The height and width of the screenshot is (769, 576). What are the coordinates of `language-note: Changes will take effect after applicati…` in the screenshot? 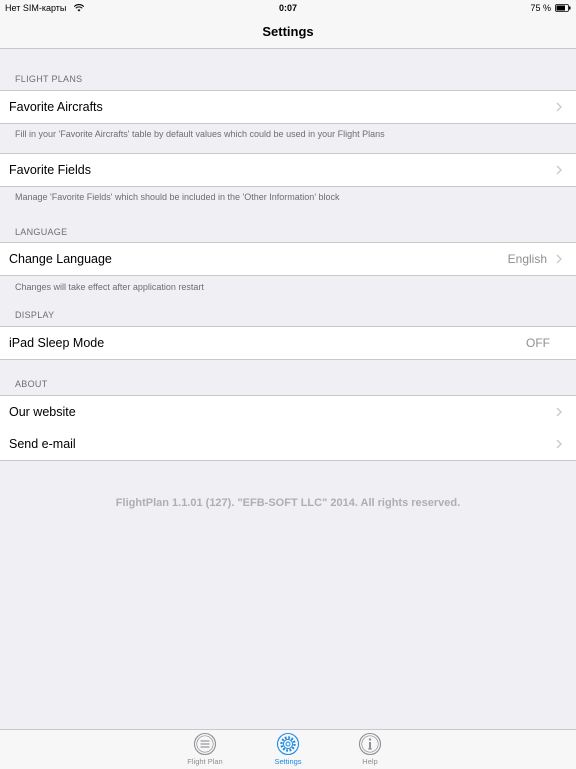 It's located at (109, 287).